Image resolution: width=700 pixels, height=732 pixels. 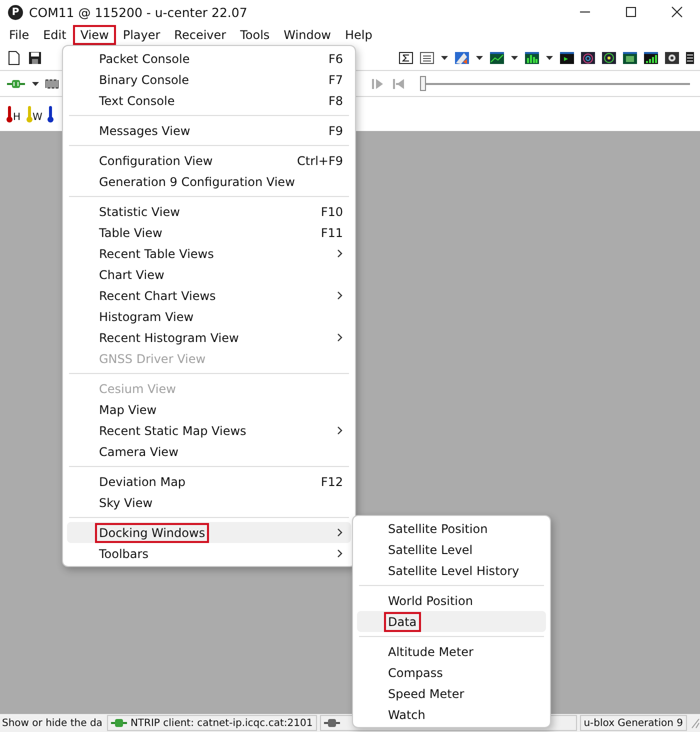 What do you see at coordinates (331, 211) in the screenshot?
I see `shortcut-label: F10` at bounding box center [331, 211].